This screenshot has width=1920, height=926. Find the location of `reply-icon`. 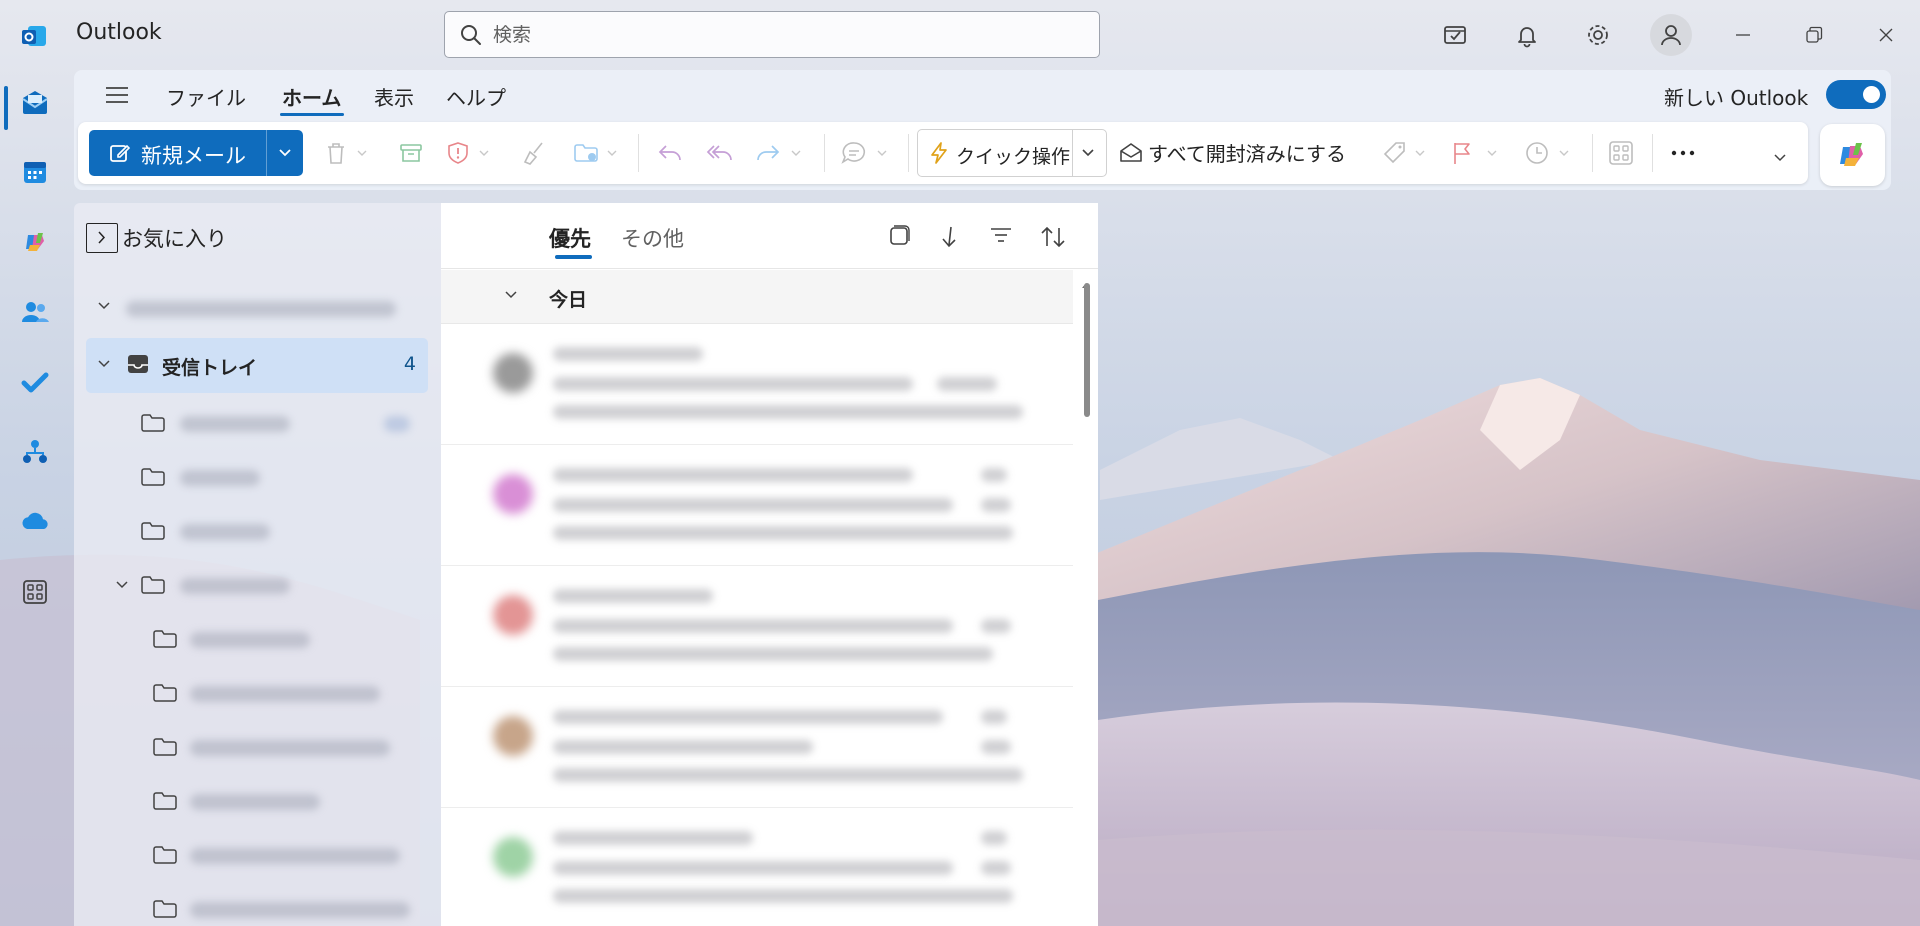

reply-icon is located at coordinates (670, 153).